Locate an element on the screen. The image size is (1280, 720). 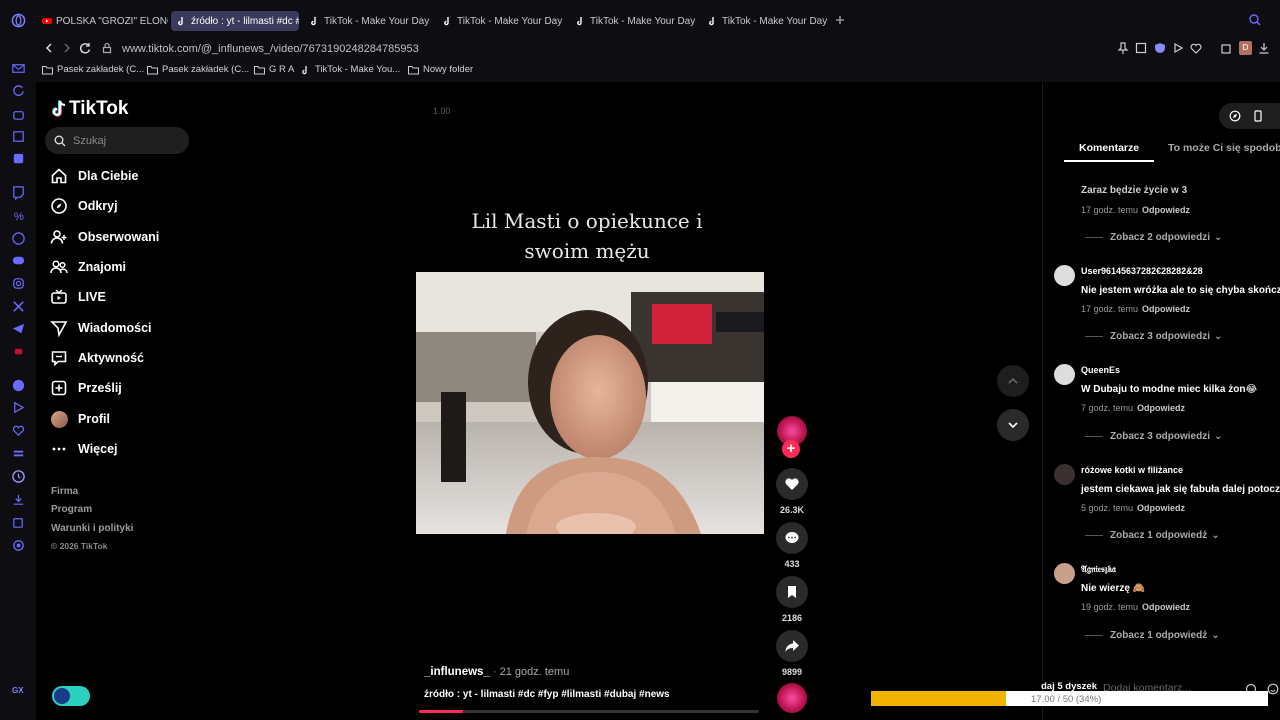
emoji-icon is located at coordinates (1273, 689).